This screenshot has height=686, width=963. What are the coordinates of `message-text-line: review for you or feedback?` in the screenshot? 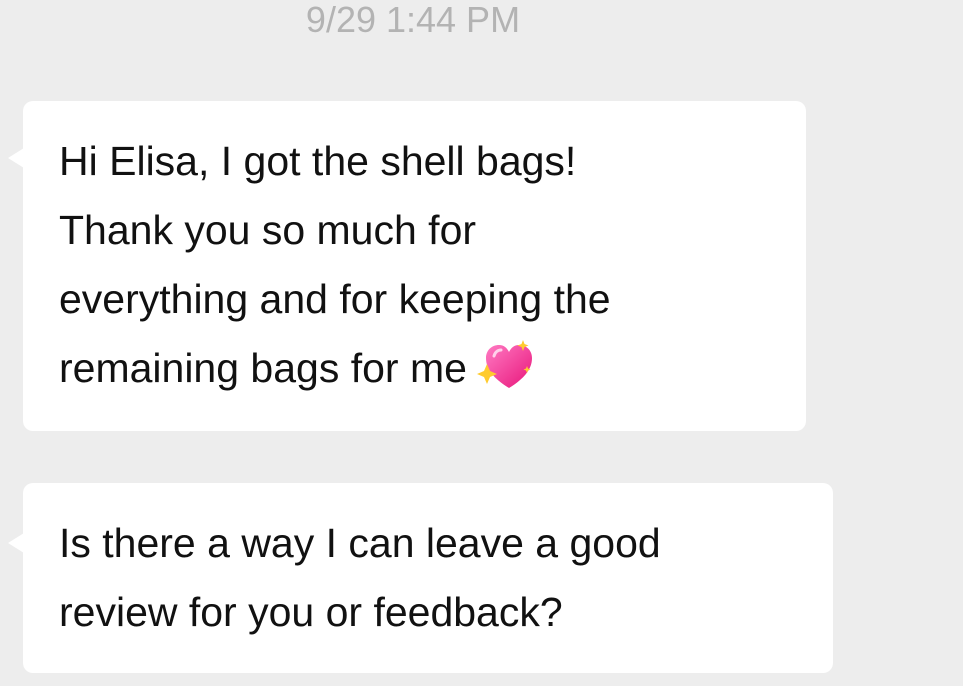 It's located at (311, 612).